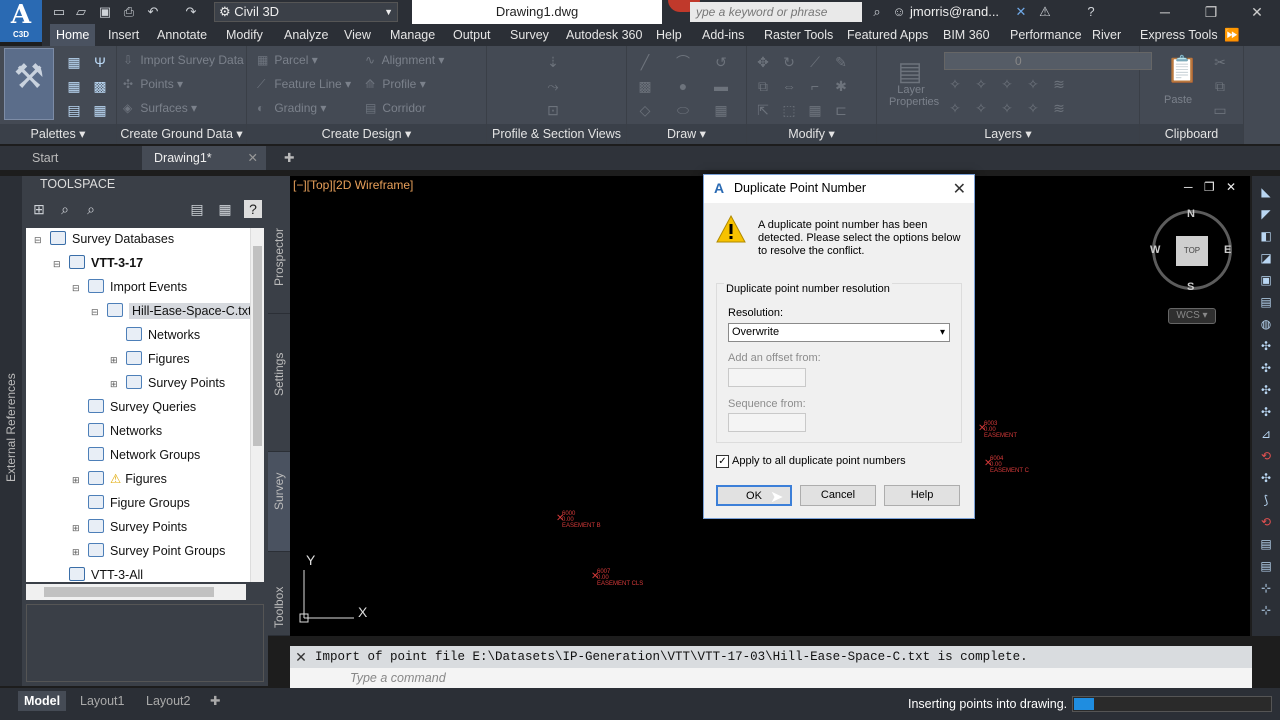  I want to click on new-layout-icon: ✚, so click(215, 701).